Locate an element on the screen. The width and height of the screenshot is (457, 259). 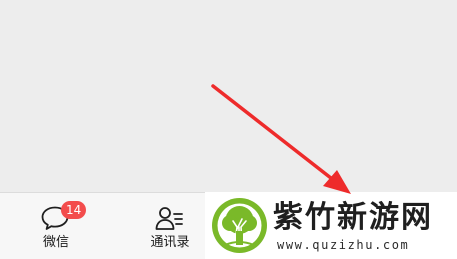
tab-chats: 14 微信 is located at coordinates (56, 226).